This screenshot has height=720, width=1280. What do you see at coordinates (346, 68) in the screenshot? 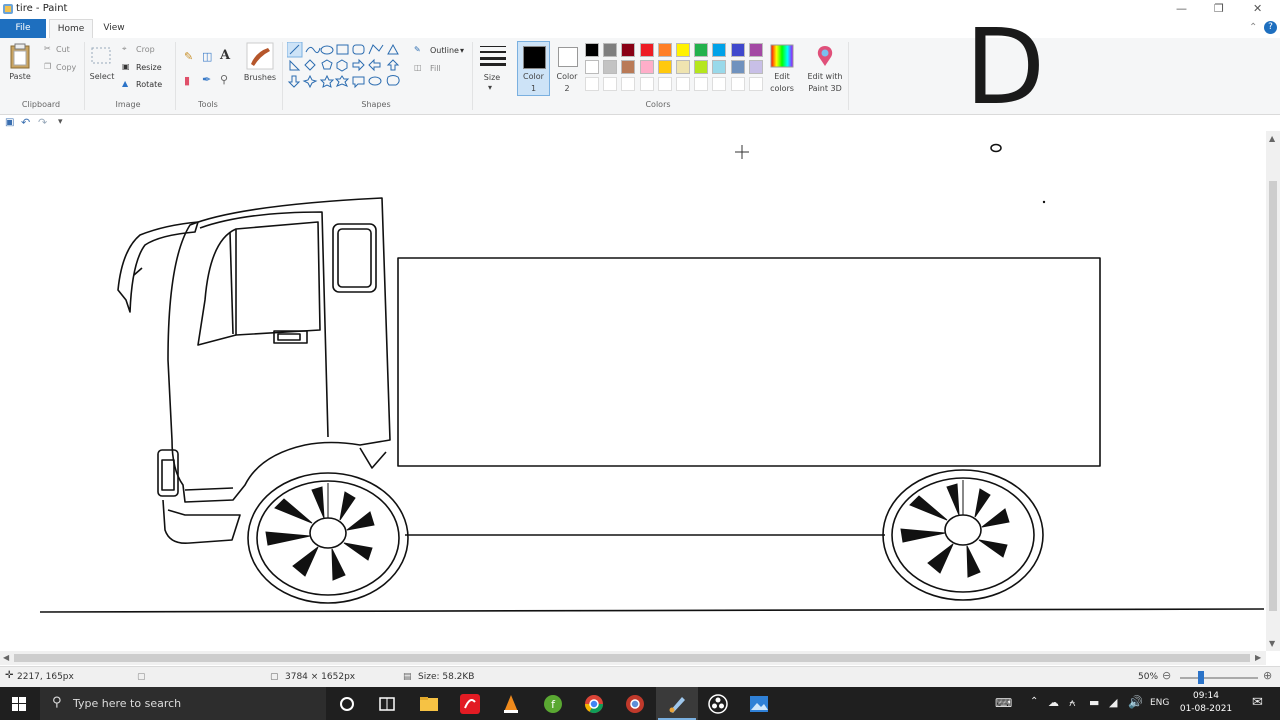
I see `shapes-gallery` at bounding box center [346, 68].